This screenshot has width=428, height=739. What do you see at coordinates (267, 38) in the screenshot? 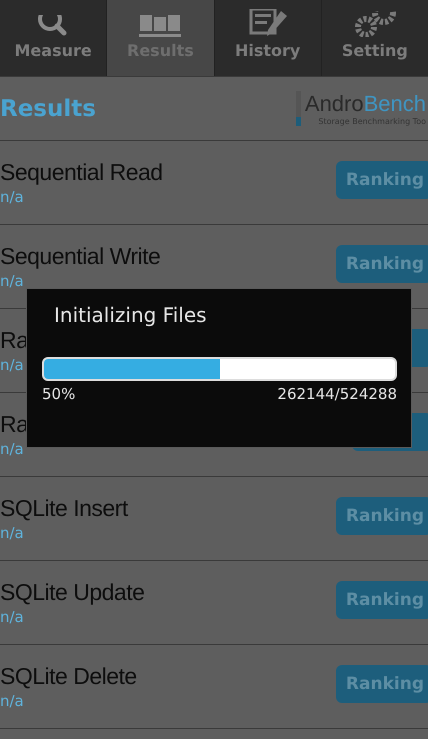
I see `tab: History` at bounding box center [267, 38].